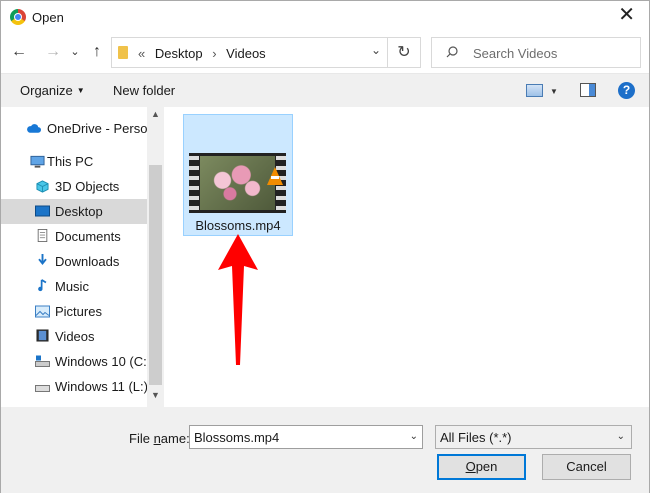 The height and width of the screenshot is (493, 650). Describe the element at coordinates (194, 183) in the screenshot. I see `film-strip-icon` at that location.